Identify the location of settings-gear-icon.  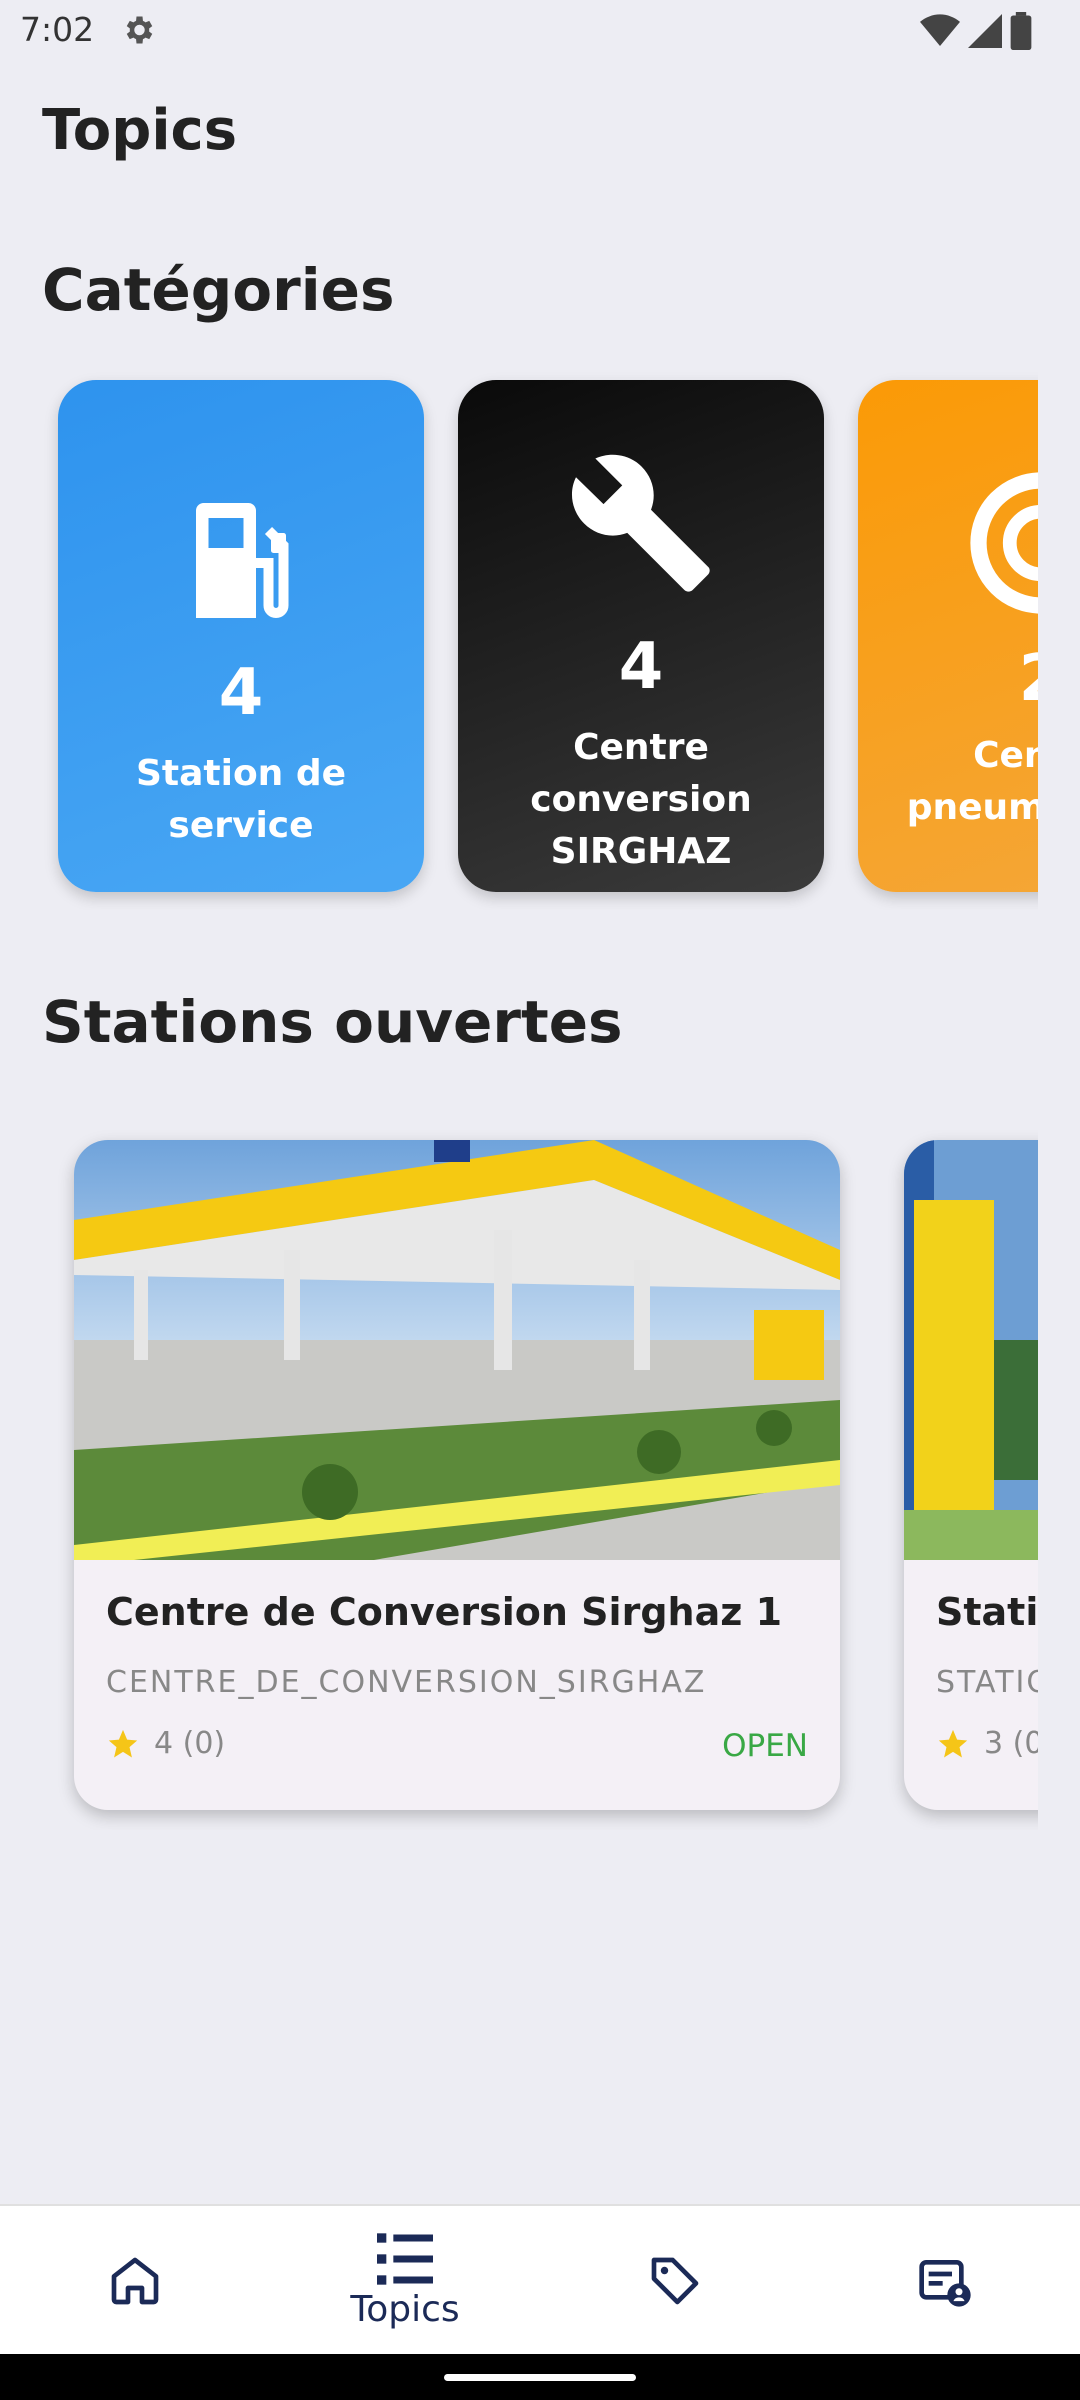
(139, 30).